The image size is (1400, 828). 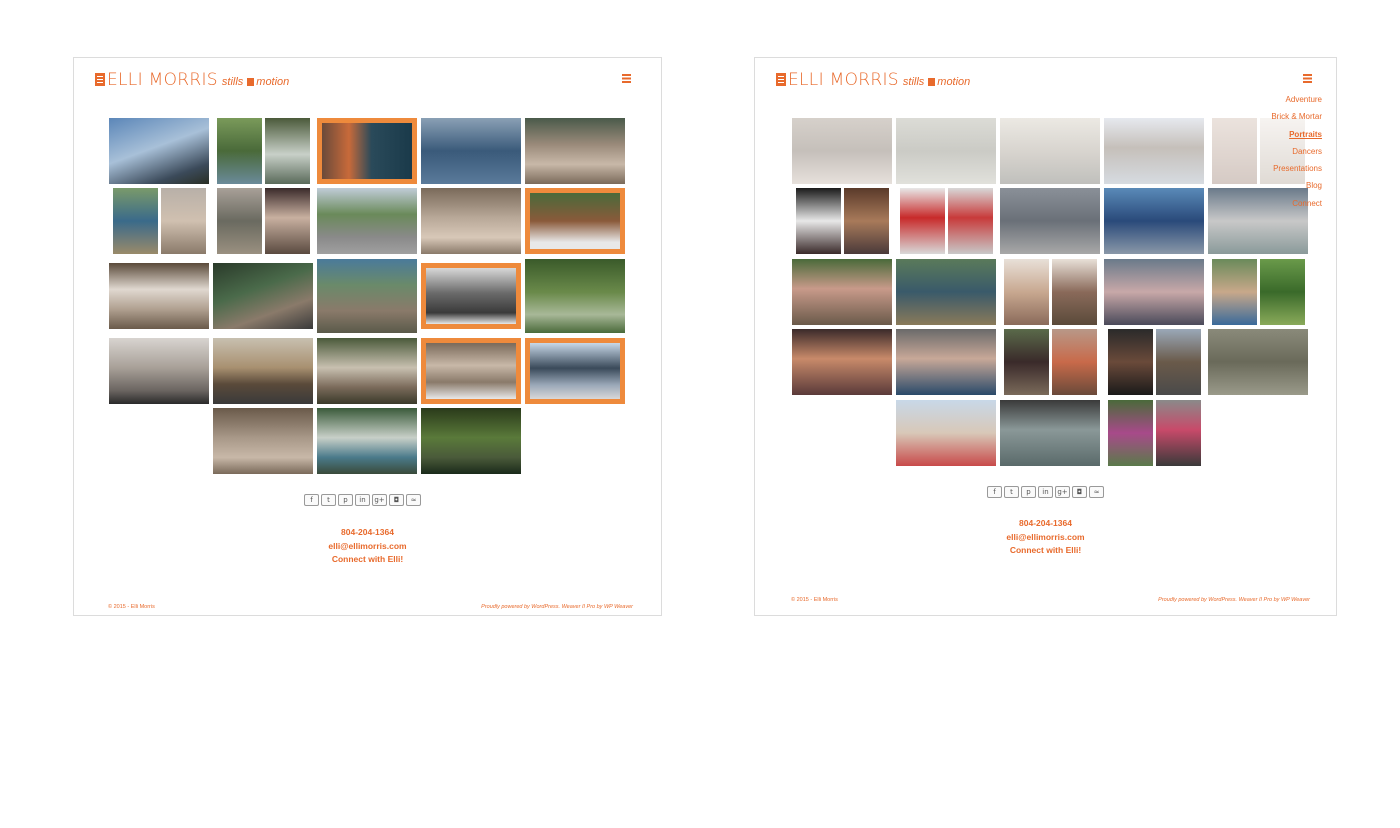 I want to click on gallery-photo-night-bike, so click(x=263, y=296).